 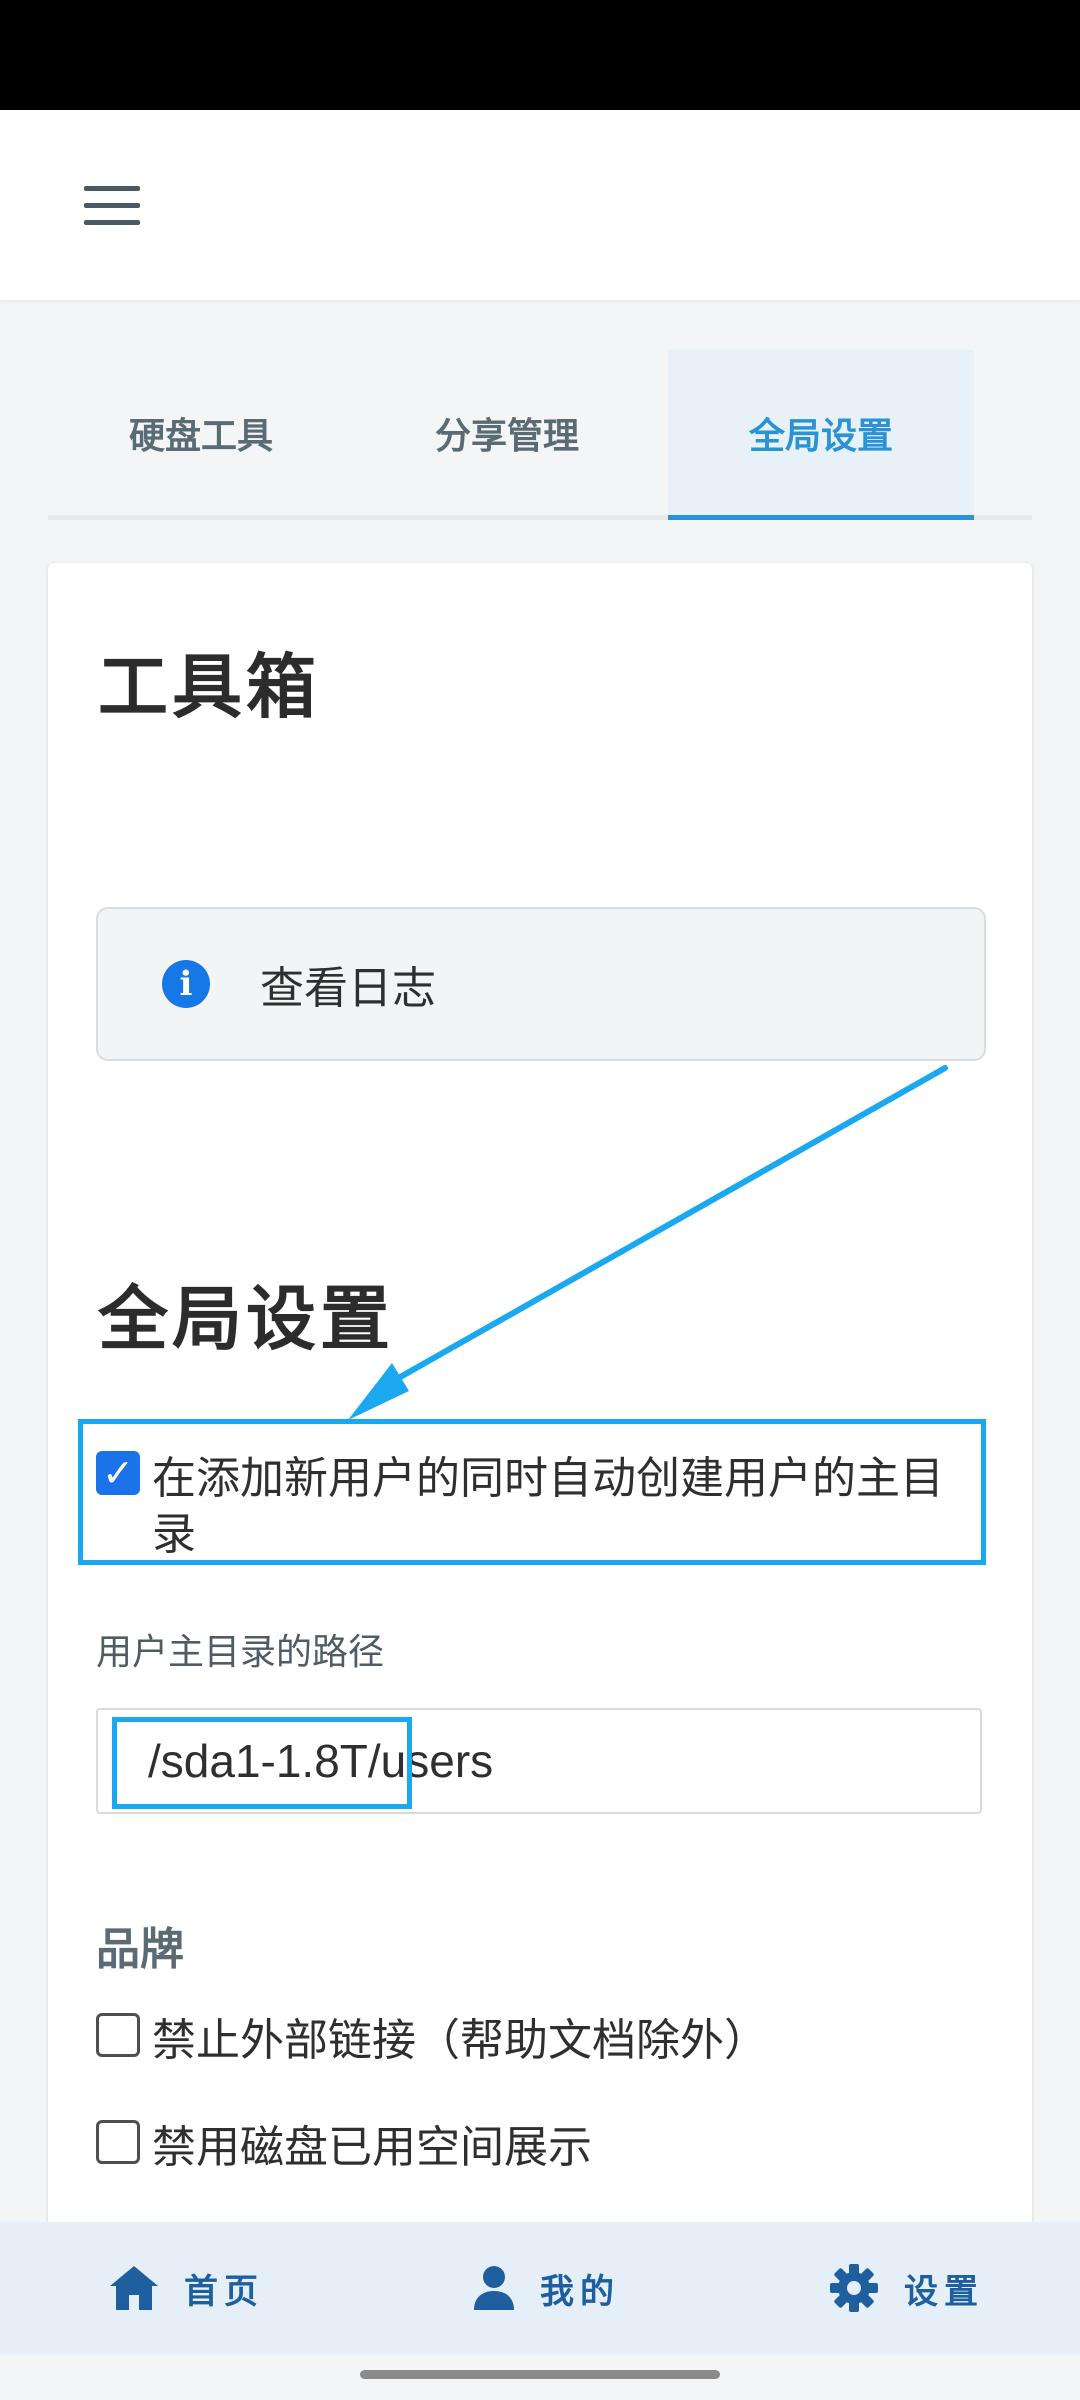 What do you see at coordinates (507, 432) in the screenshot?
I see `tab-share-management: 分享管理` at bounding box center [507, 432].